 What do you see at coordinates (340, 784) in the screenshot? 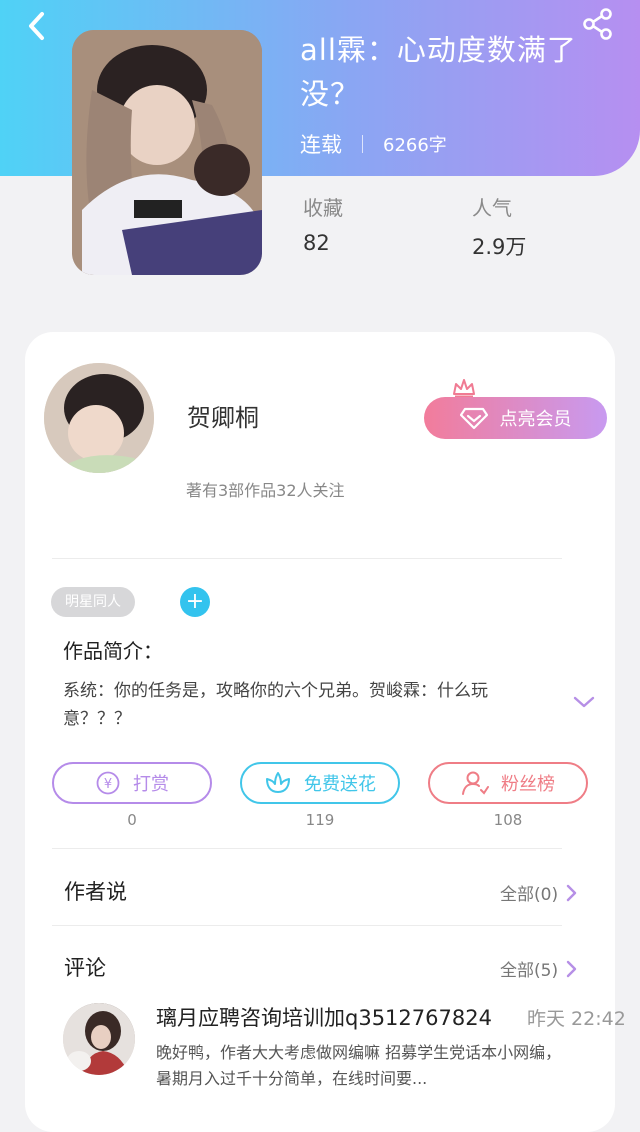
I see `send-flower-label: 免费送花` at bounding box center [340, 784].